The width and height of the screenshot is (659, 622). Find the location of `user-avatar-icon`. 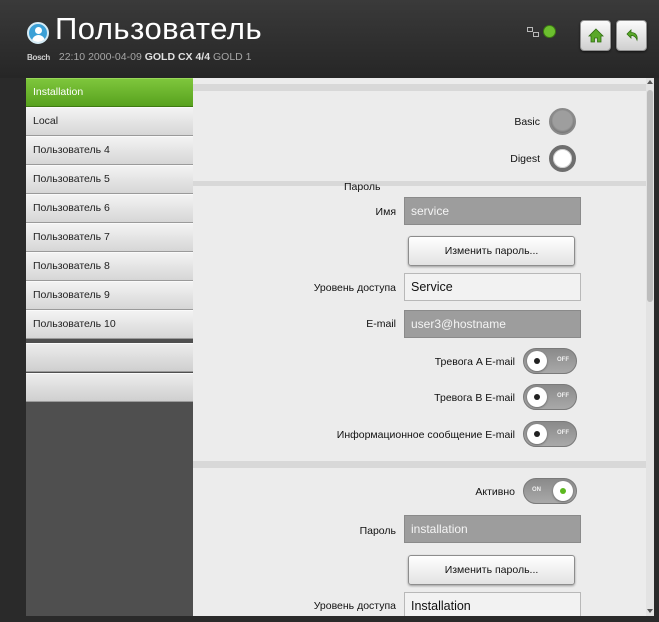

user-avatar-icon is located at coordinates (38, 33).